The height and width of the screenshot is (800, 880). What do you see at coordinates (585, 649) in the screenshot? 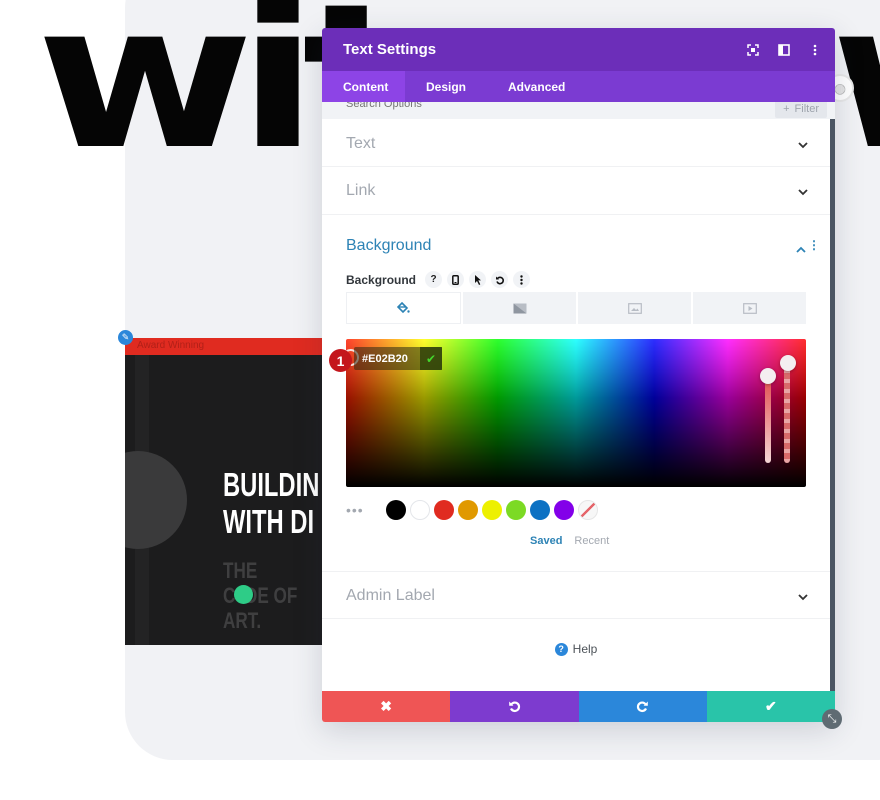
I see `help-label: Help` at bounding box center [585, 649].